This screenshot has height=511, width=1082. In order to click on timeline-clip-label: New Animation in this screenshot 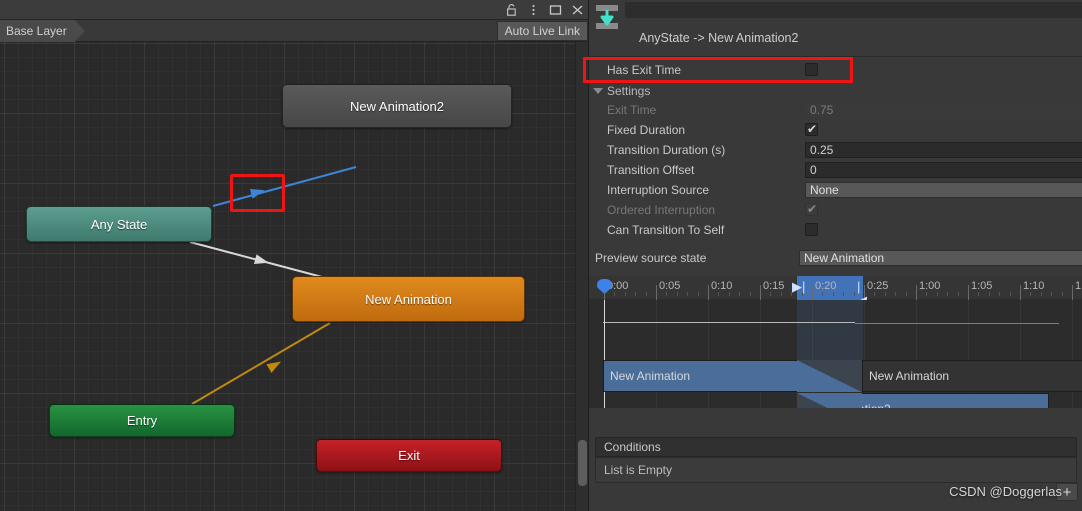, I will do `click(650, 376)`.